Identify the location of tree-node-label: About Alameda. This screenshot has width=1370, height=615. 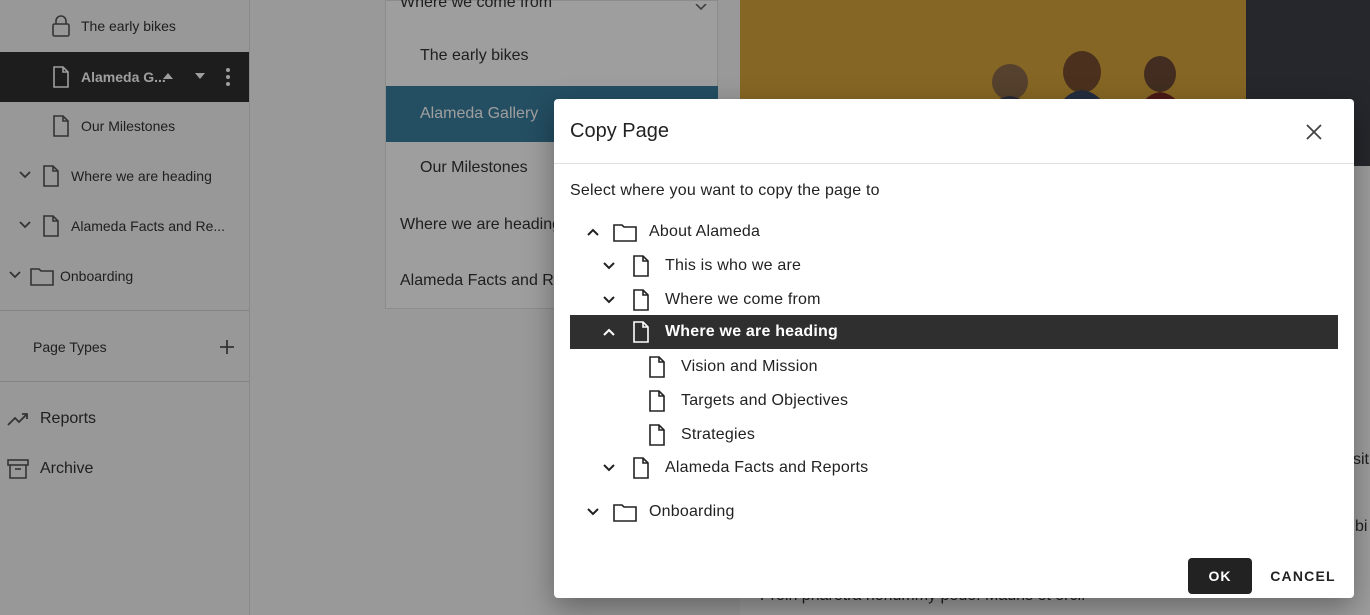
(705, 231).